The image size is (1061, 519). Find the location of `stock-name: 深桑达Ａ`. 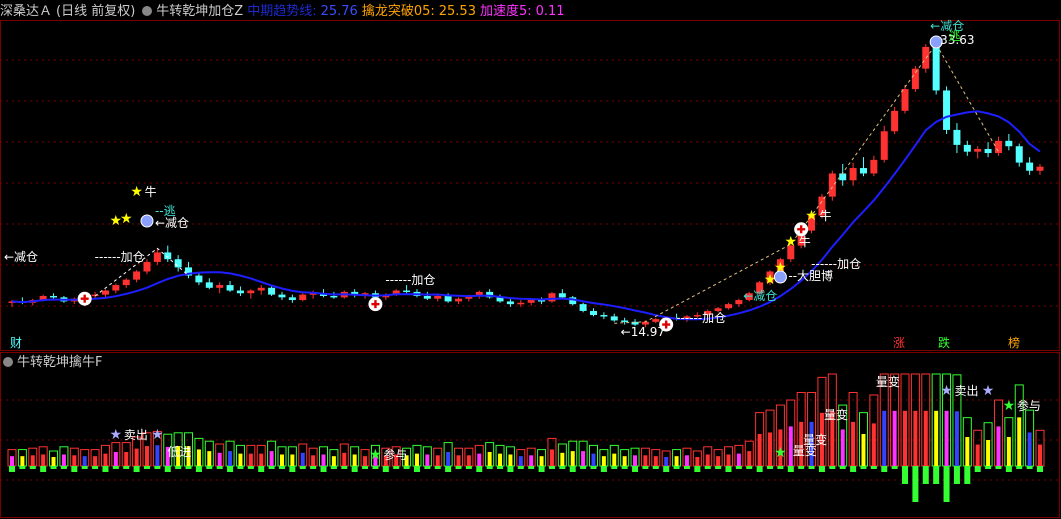

stock-name: 深桑达Ａ is located at coordinates (26, 11).